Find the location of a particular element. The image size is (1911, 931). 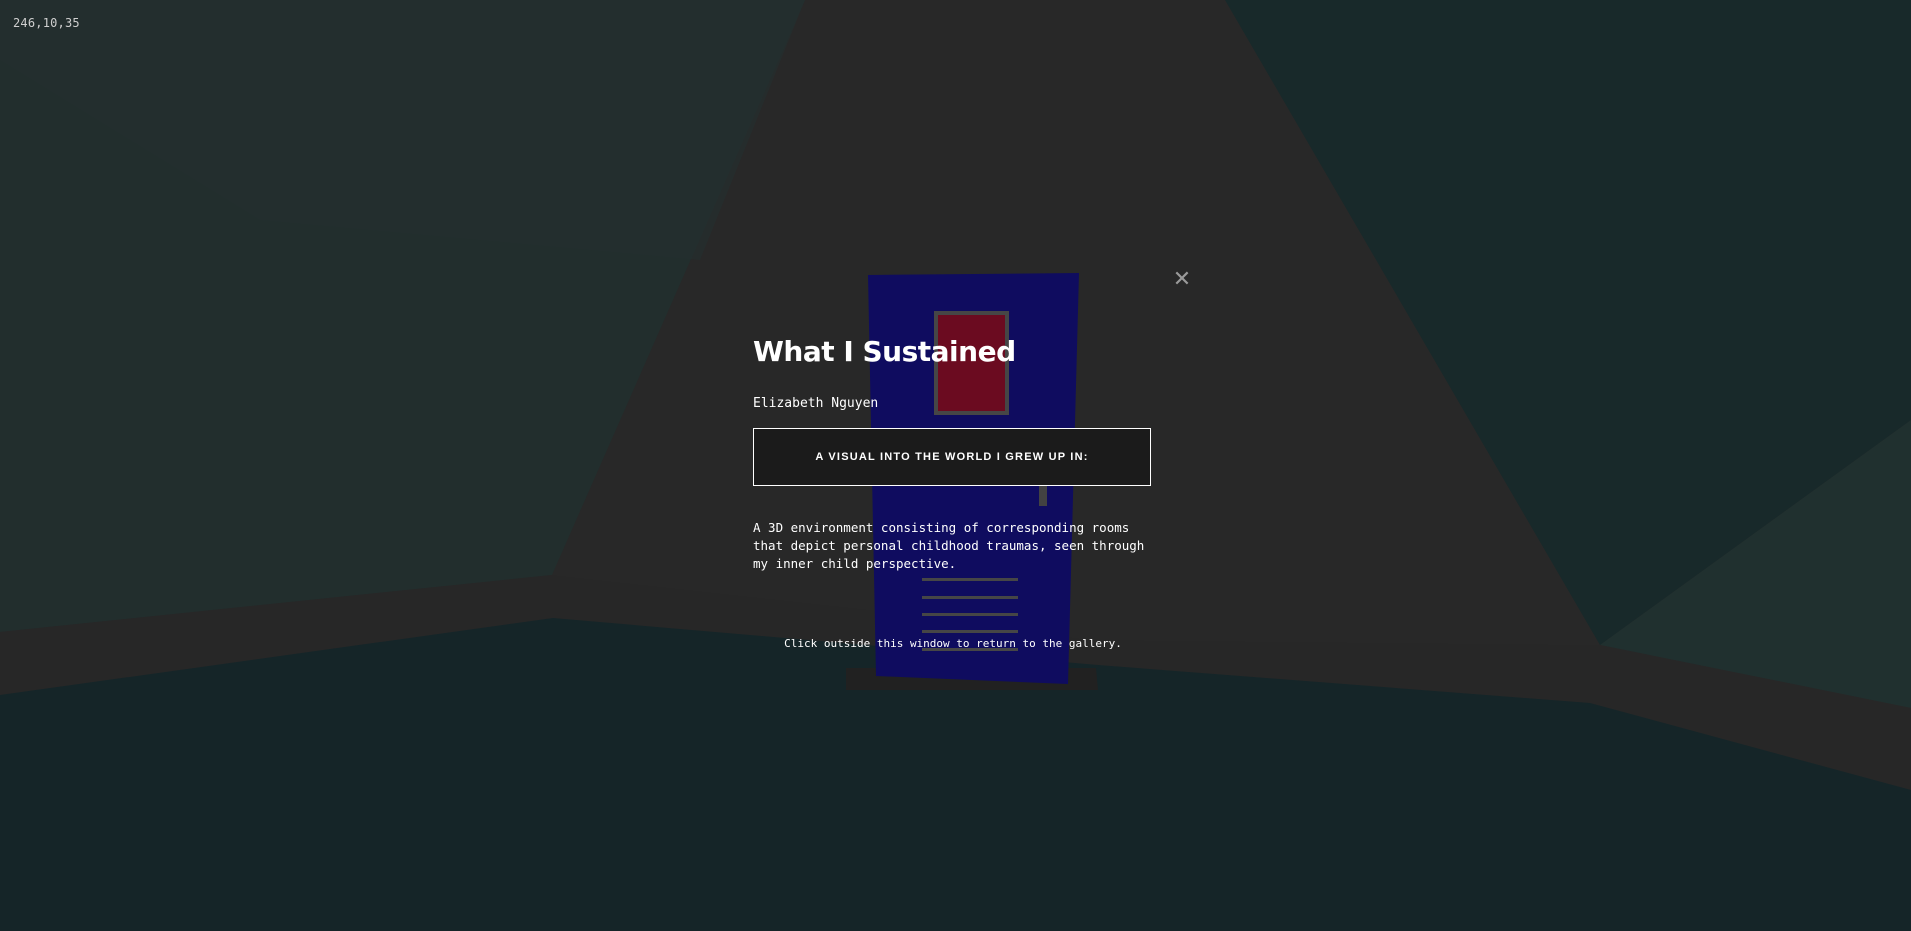

artist-name: Elizabeth Nguyen is located at coordinates (816, 403).